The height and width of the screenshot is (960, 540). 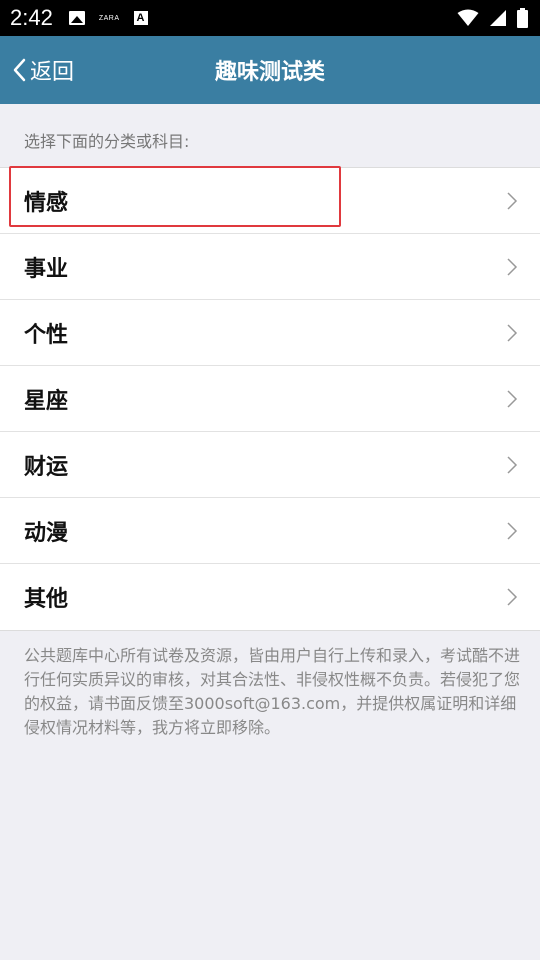 I want to click on category-item-other: 其他, so click(x=270, y=597).